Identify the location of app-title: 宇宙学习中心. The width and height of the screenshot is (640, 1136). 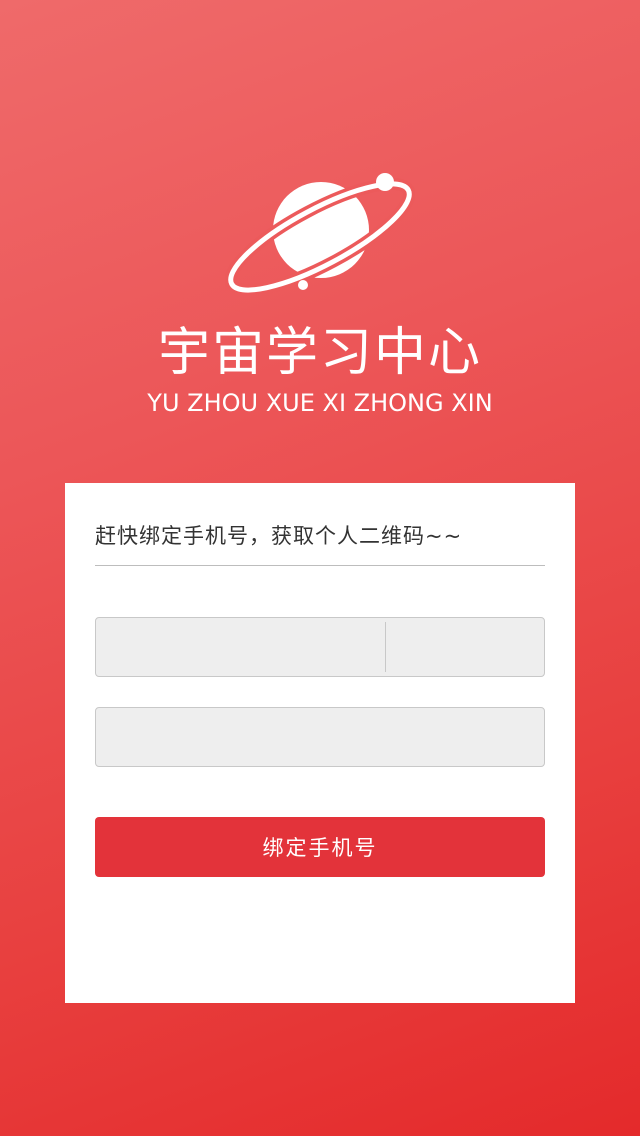
(319, 353).